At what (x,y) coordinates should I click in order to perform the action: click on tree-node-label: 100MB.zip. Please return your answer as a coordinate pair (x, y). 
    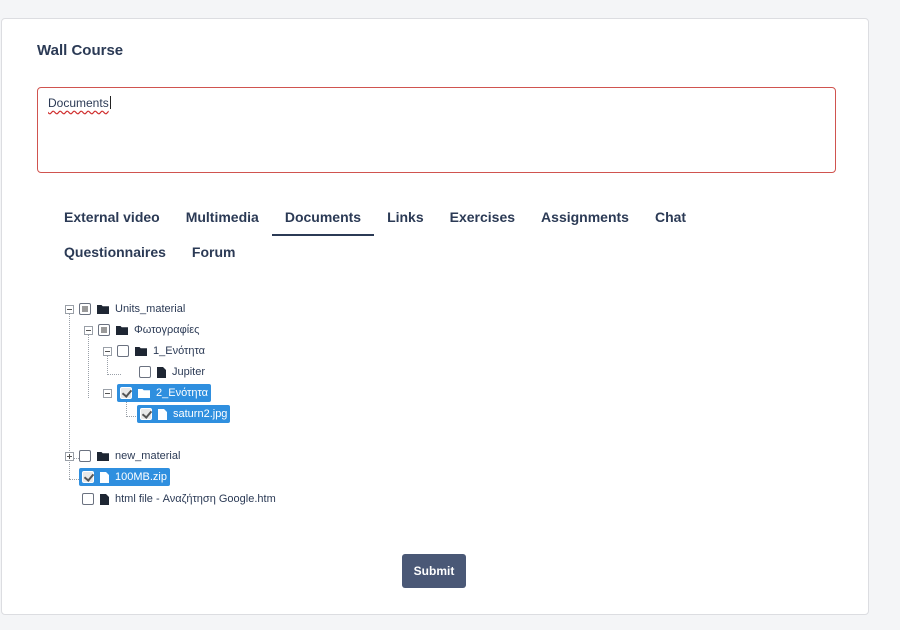
    Looking at the image, I should click on (141, 477).